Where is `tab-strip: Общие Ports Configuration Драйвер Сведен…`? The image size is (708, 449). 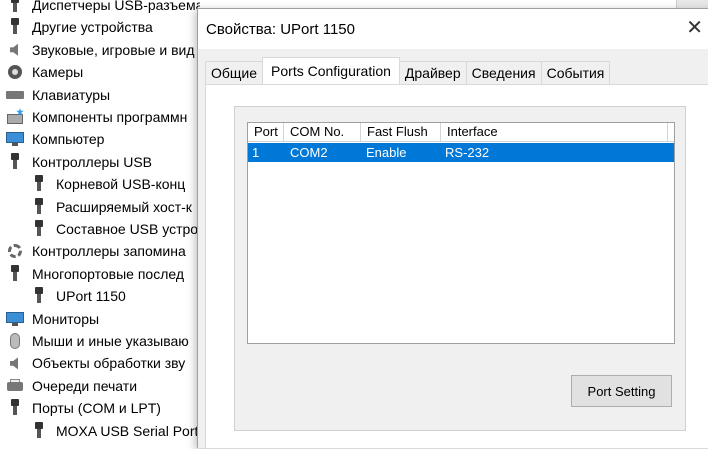 tab-strip: Общие Ports Configuration Драйвер Сведен… is located at coordinates (408, 70).